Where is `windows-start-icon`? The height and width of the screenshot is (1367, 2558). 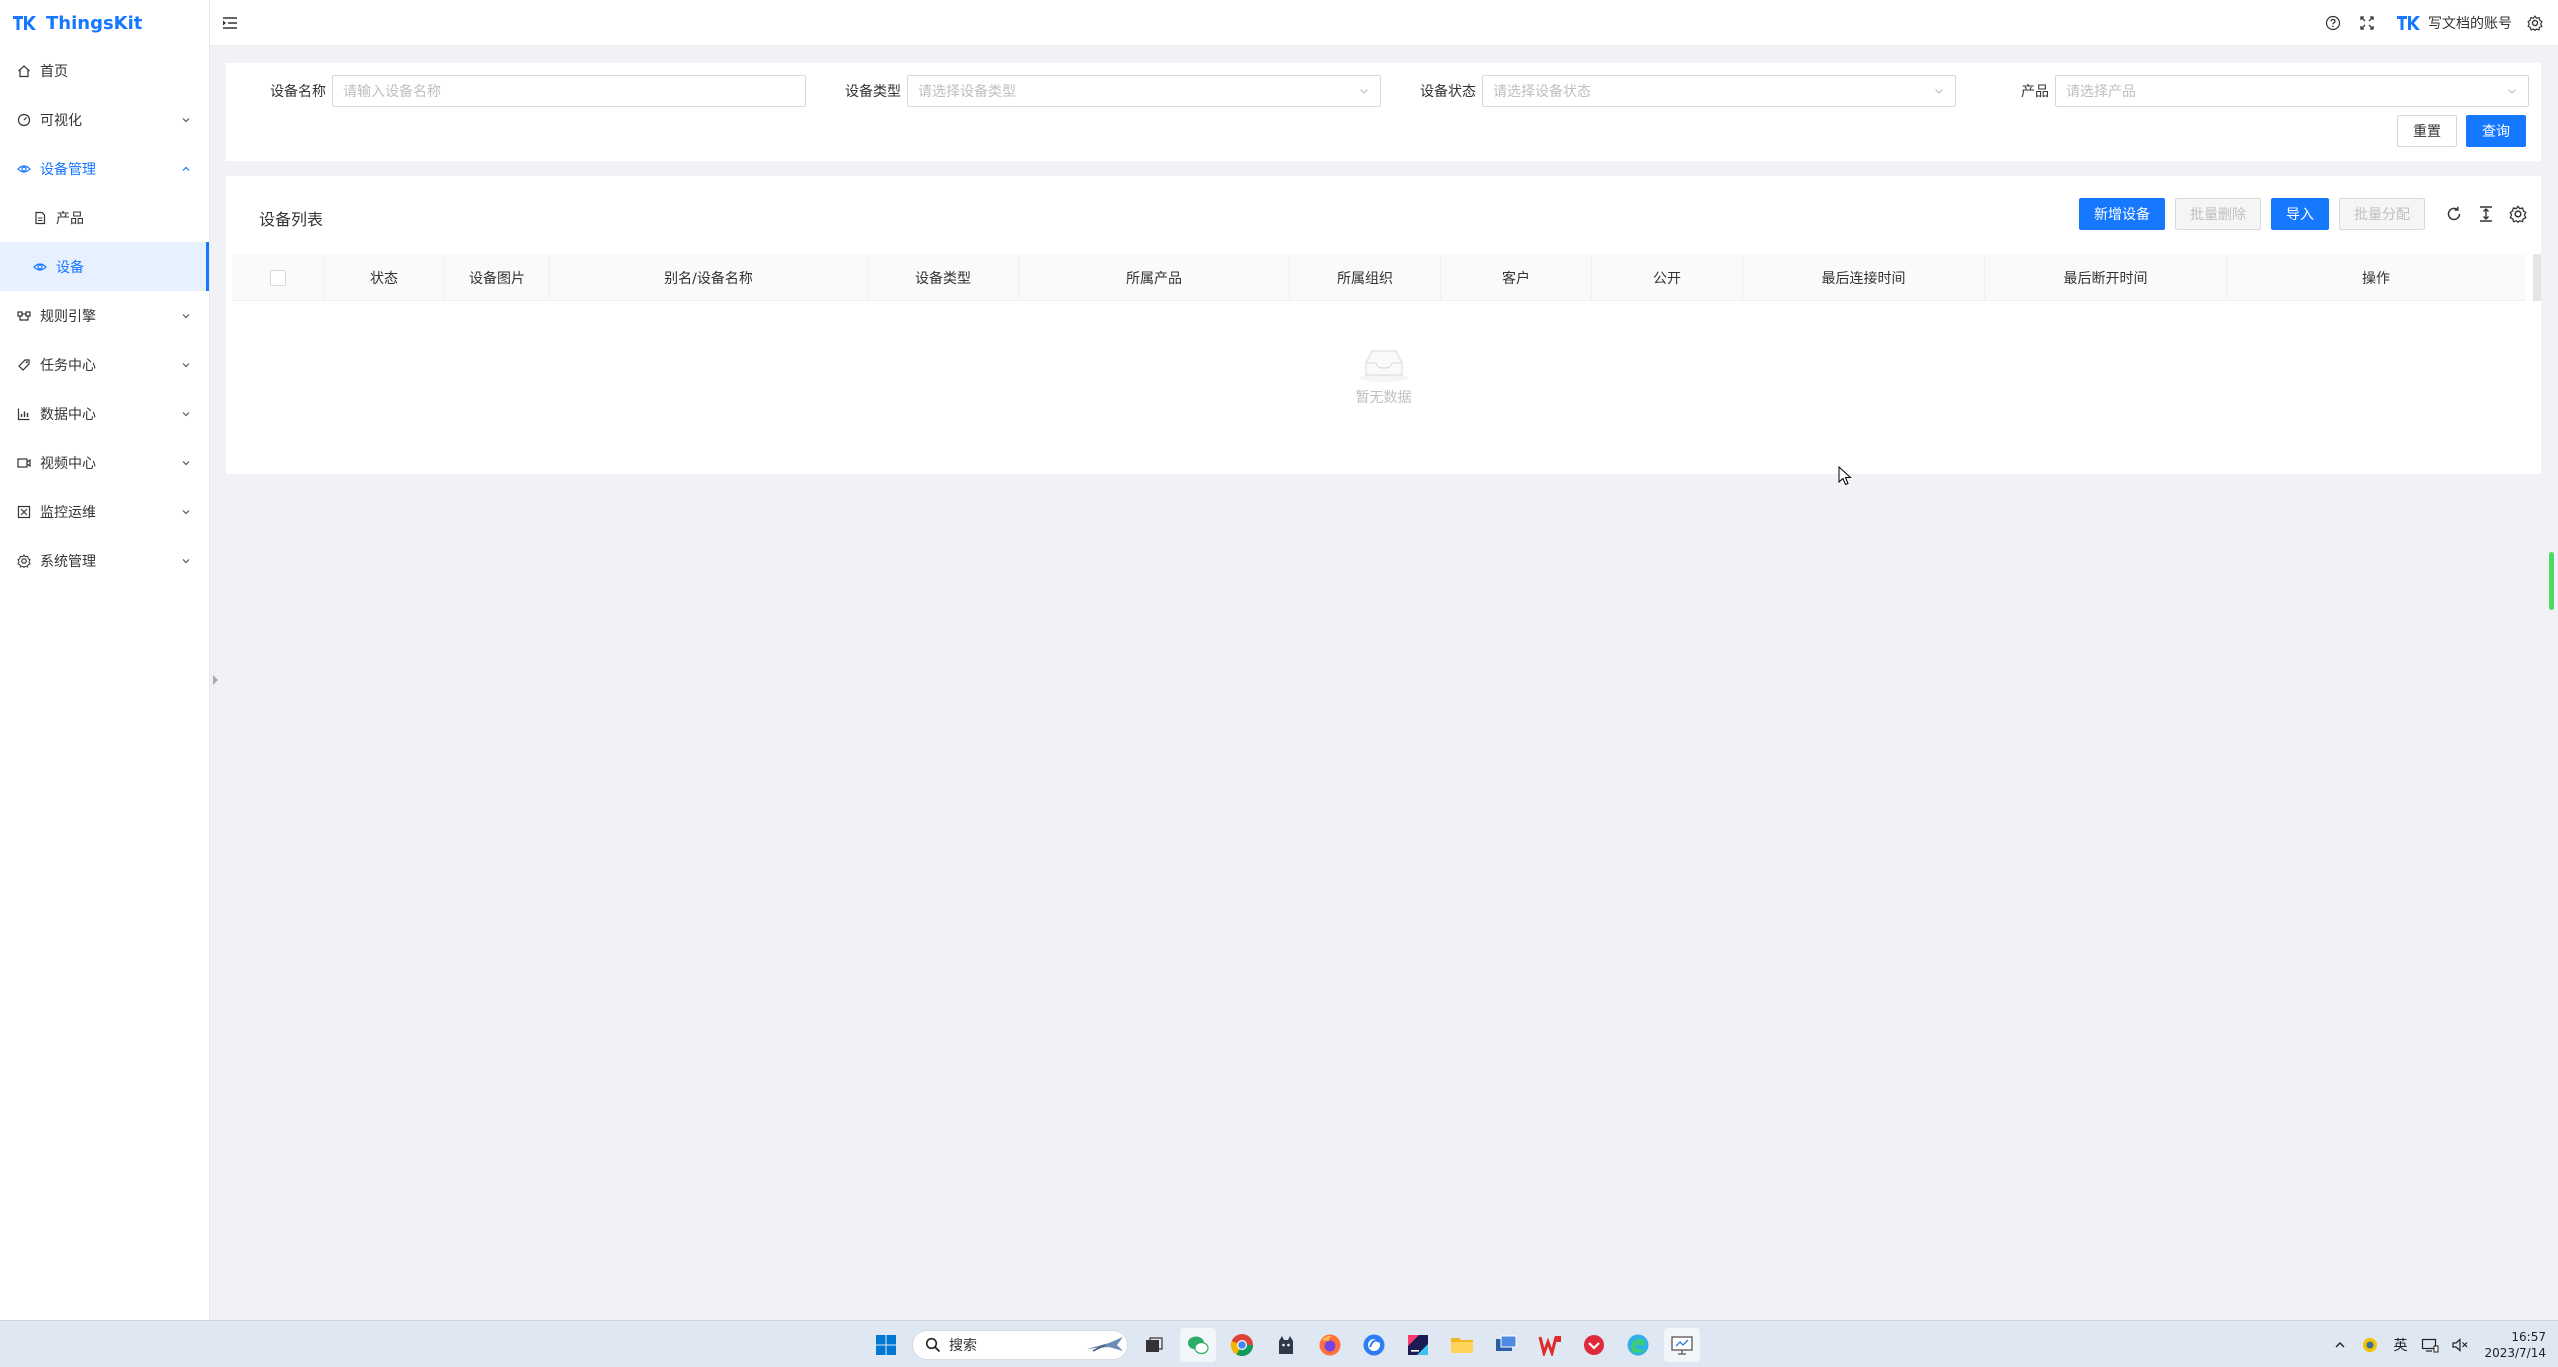 windows-start-icon is located at coordinates (886, 1345).